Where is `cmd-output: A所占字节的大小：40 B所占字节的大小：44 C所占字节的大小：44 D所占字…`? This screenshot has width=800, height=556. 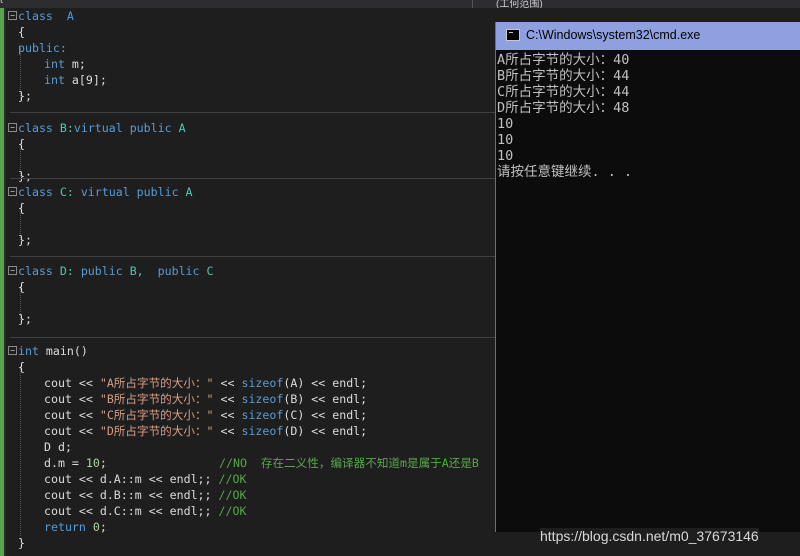 cmd-output: A所占字节的大小：40 B所占字节的大小：44 C所占字节的大小：44 D所占字… is located at coordinates (648, 115).